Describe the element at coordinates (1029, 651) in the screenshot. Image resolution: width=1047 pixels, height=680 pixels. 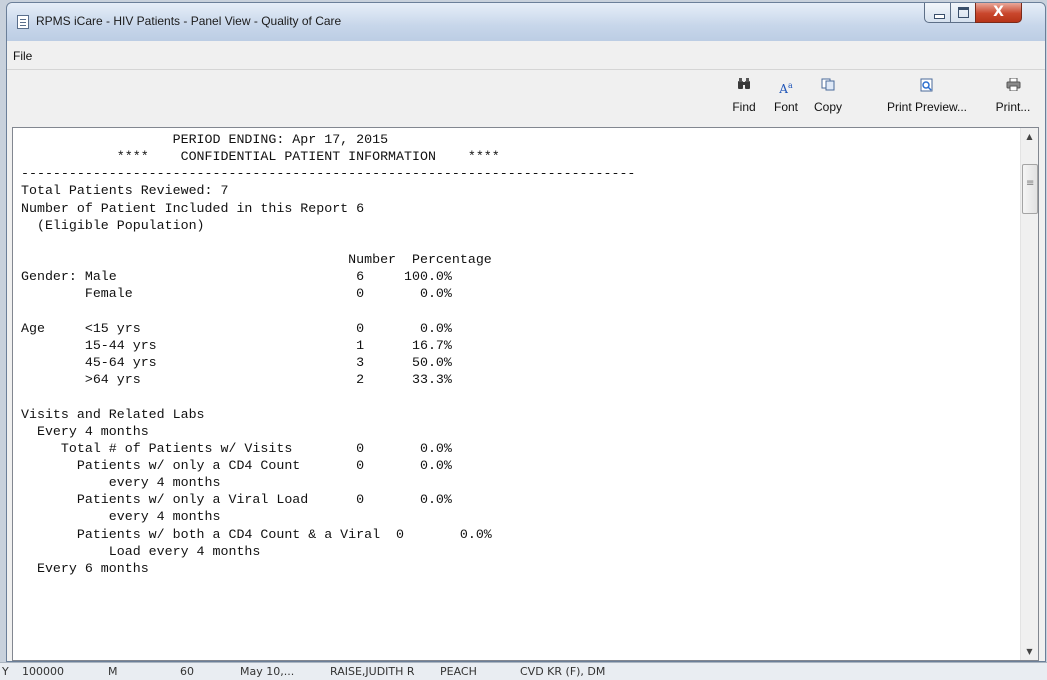
I see `scroll-down-icon: ▼` at that location.